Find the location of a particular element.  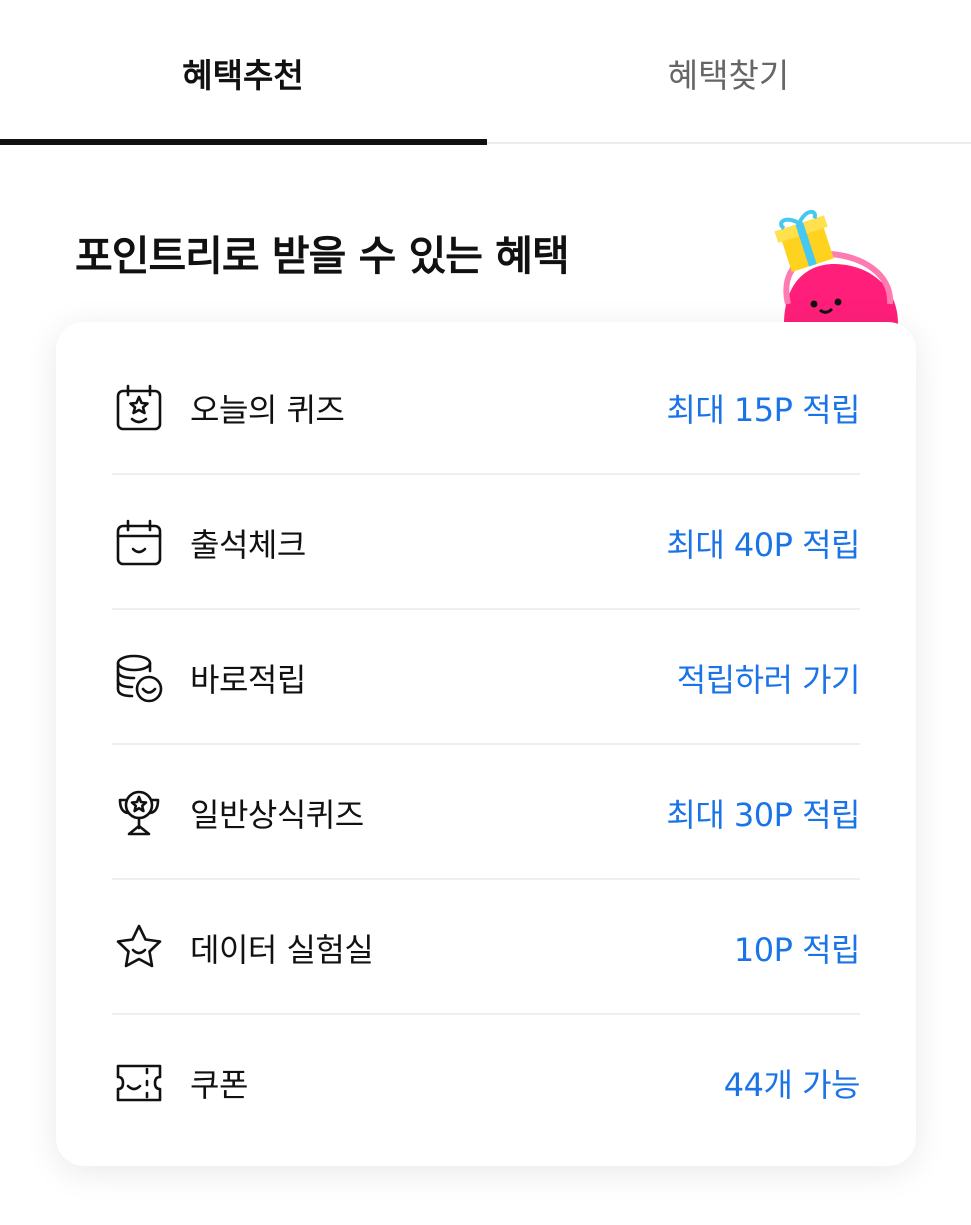

benefit-action-link: 10P 적립 is located at coordinates (797, 948).